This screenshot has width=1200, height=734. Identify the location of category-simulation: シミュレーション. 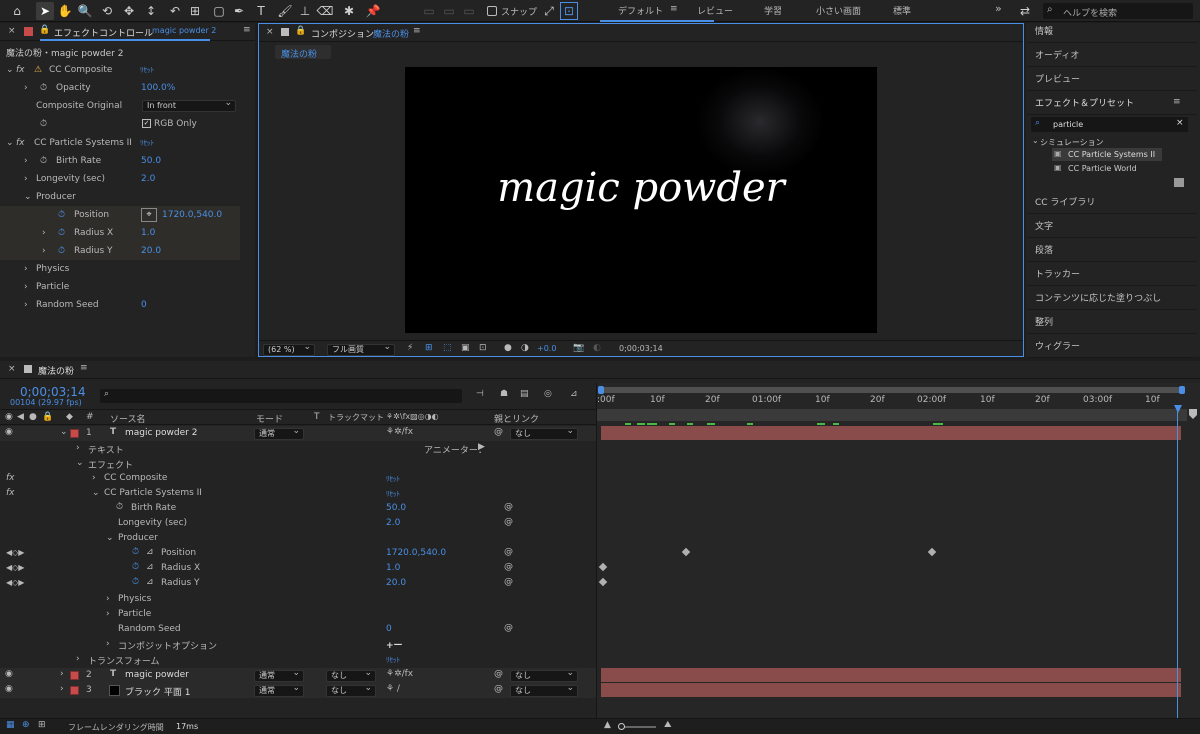
(1072, 142).